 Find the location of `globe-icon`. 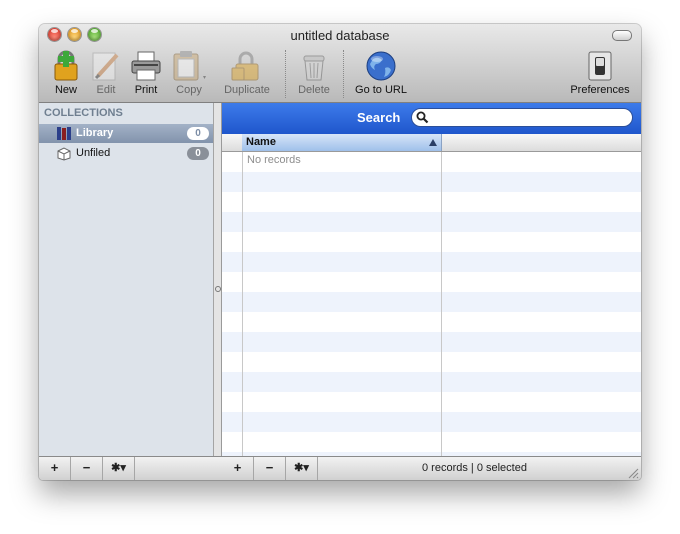

globe-icon is located at coordinates (381, 66).